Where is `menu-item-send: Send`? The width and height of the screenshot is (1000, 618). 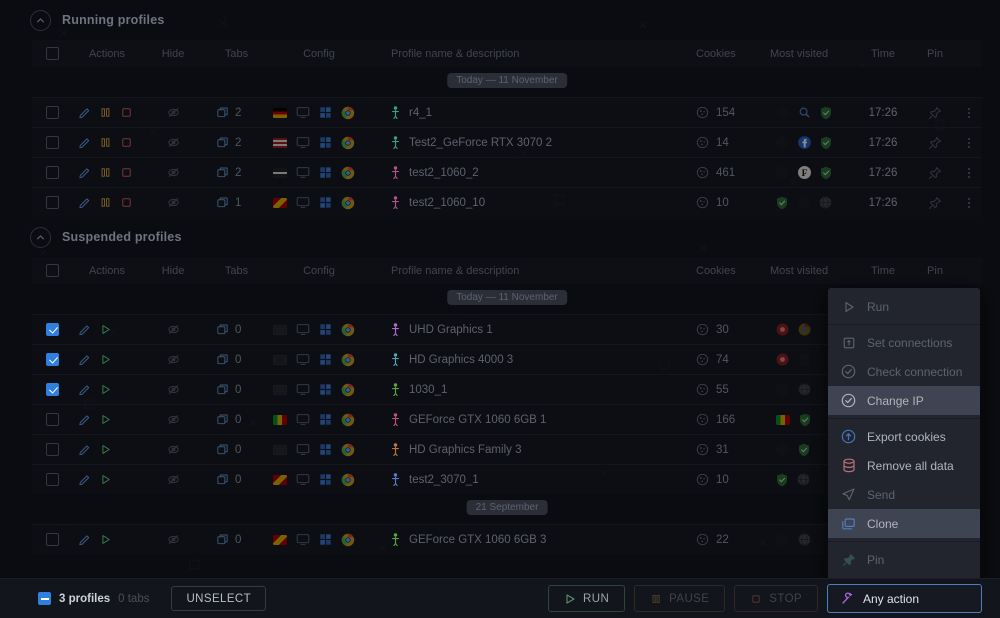
menu-item-send: Send is located at coordinates (904, 494).